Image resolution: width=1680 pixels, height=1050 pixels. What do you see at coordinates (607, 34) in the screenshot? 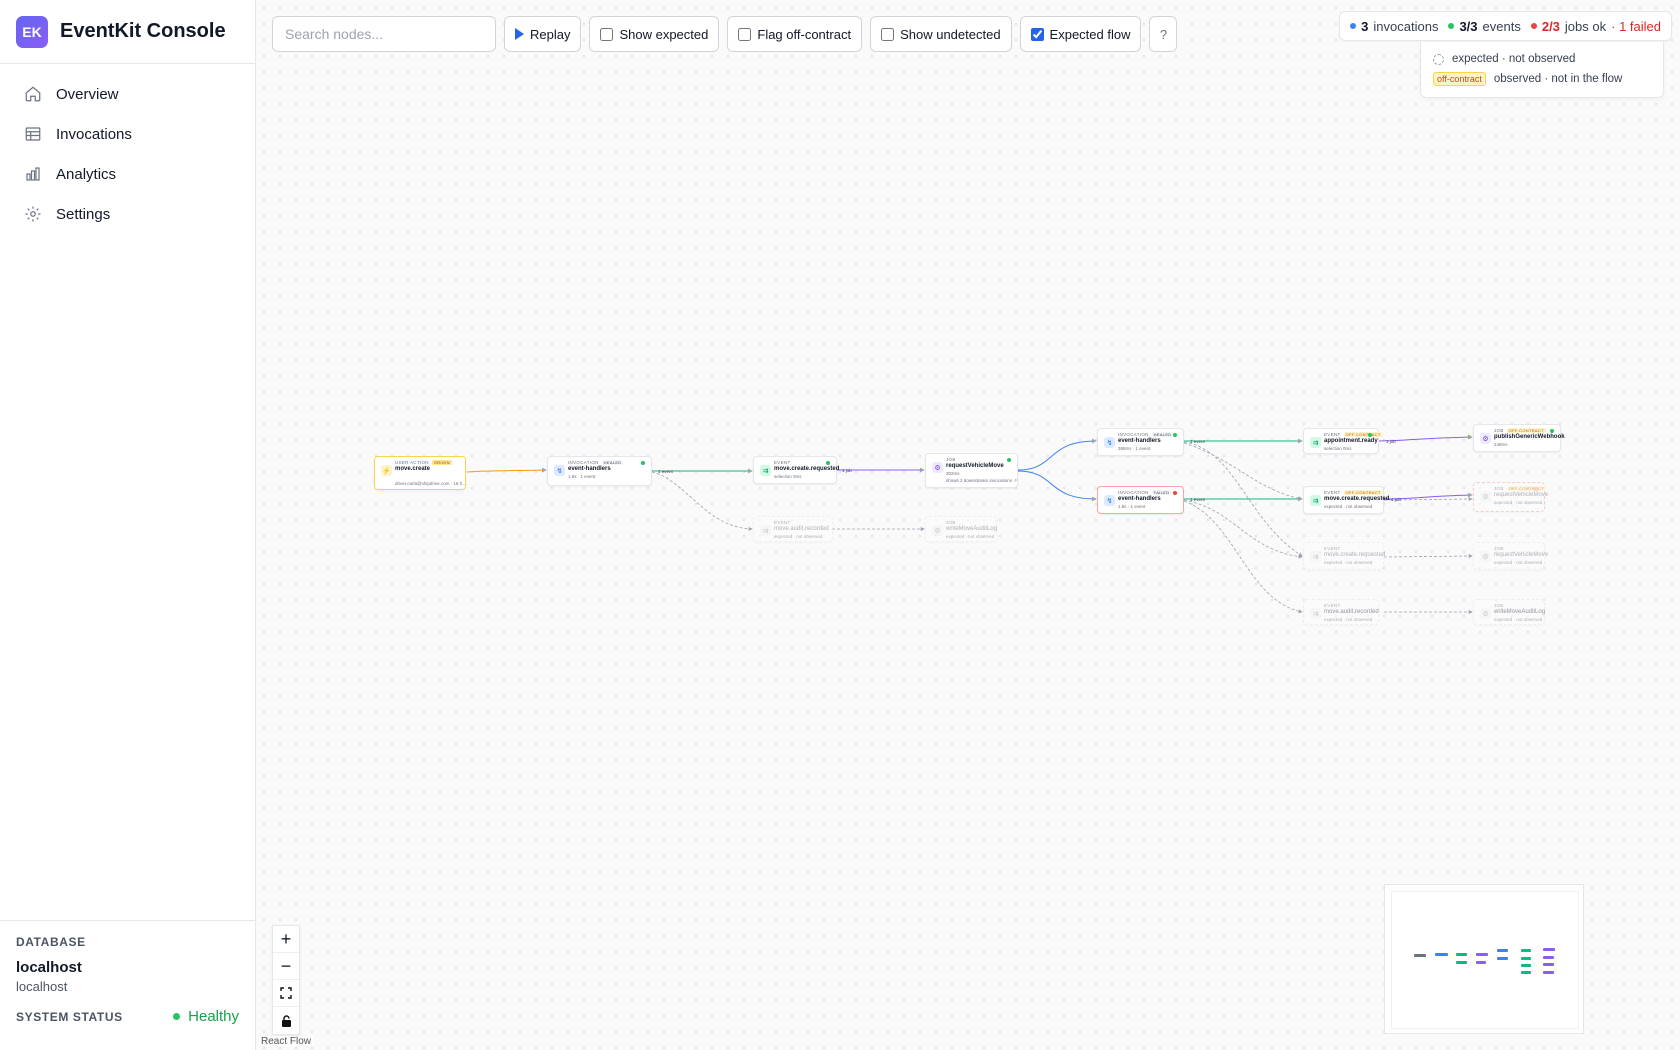
I see `show-expected-checkbox` at bounding box center [607, 34].